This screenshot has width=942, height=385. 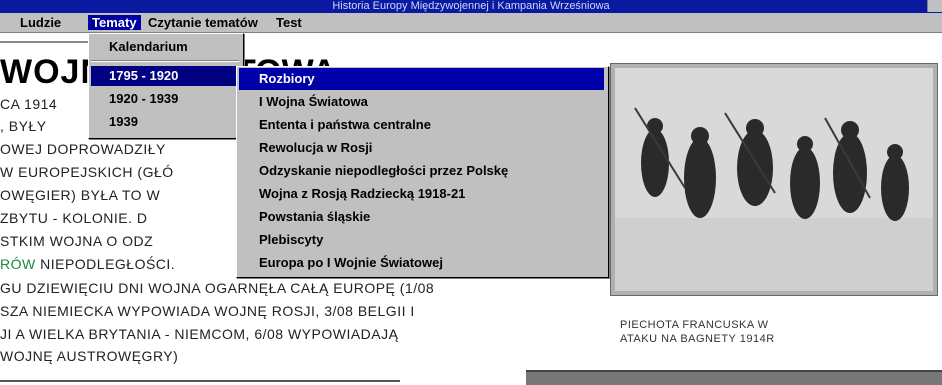 What do you see at coordinates (23, 126) in the screenshot?
I see `article-line: , BYŁY` at bounding box center [23, 126].